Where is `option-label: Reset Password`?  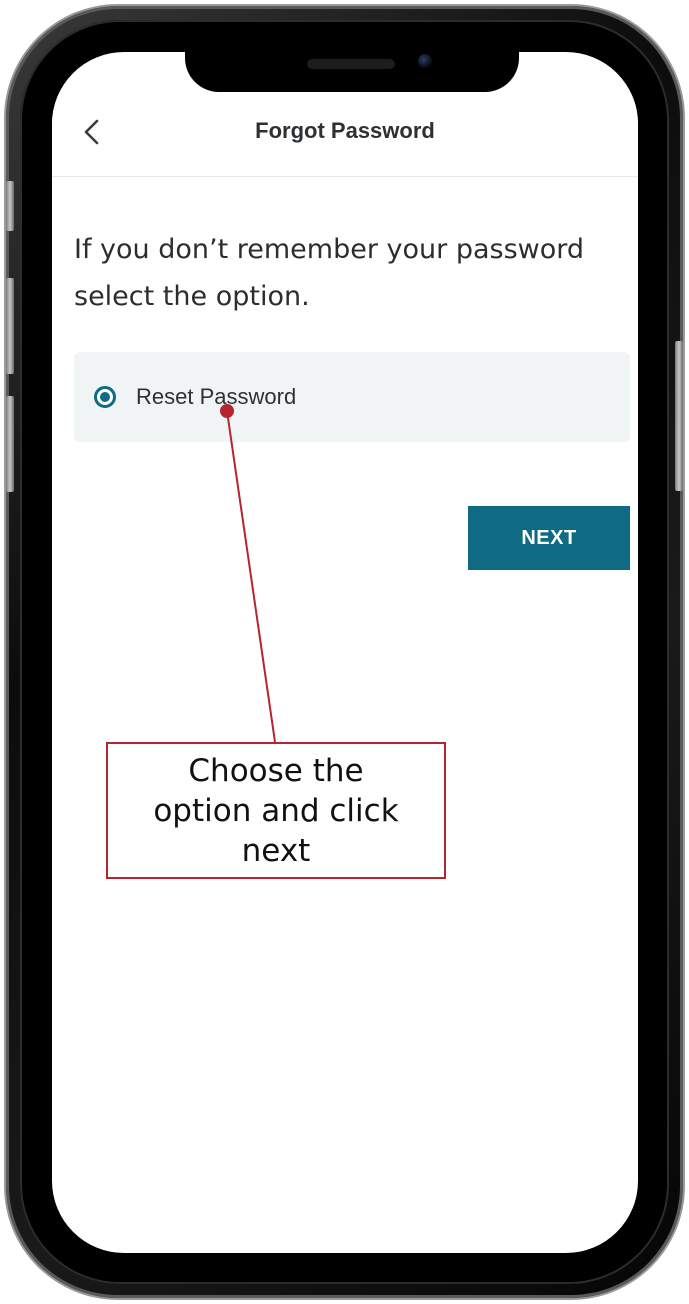
option-label: Reset Password is located at coordinates (216, 396).